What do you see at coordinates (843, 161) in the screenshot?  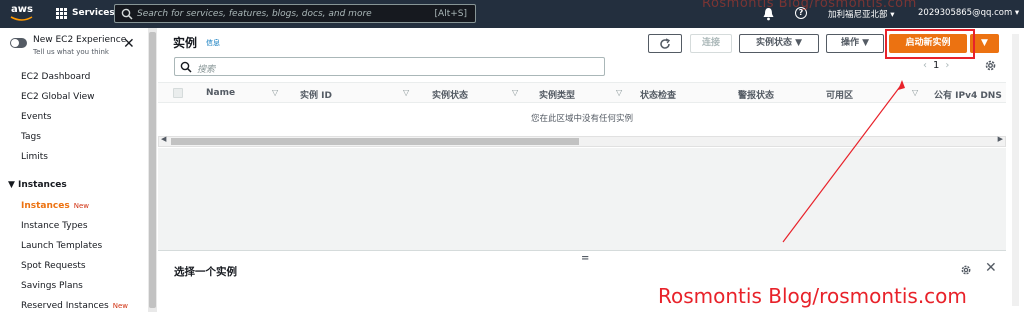 I see `annotation-arrow` at bounding box center [843, 161].